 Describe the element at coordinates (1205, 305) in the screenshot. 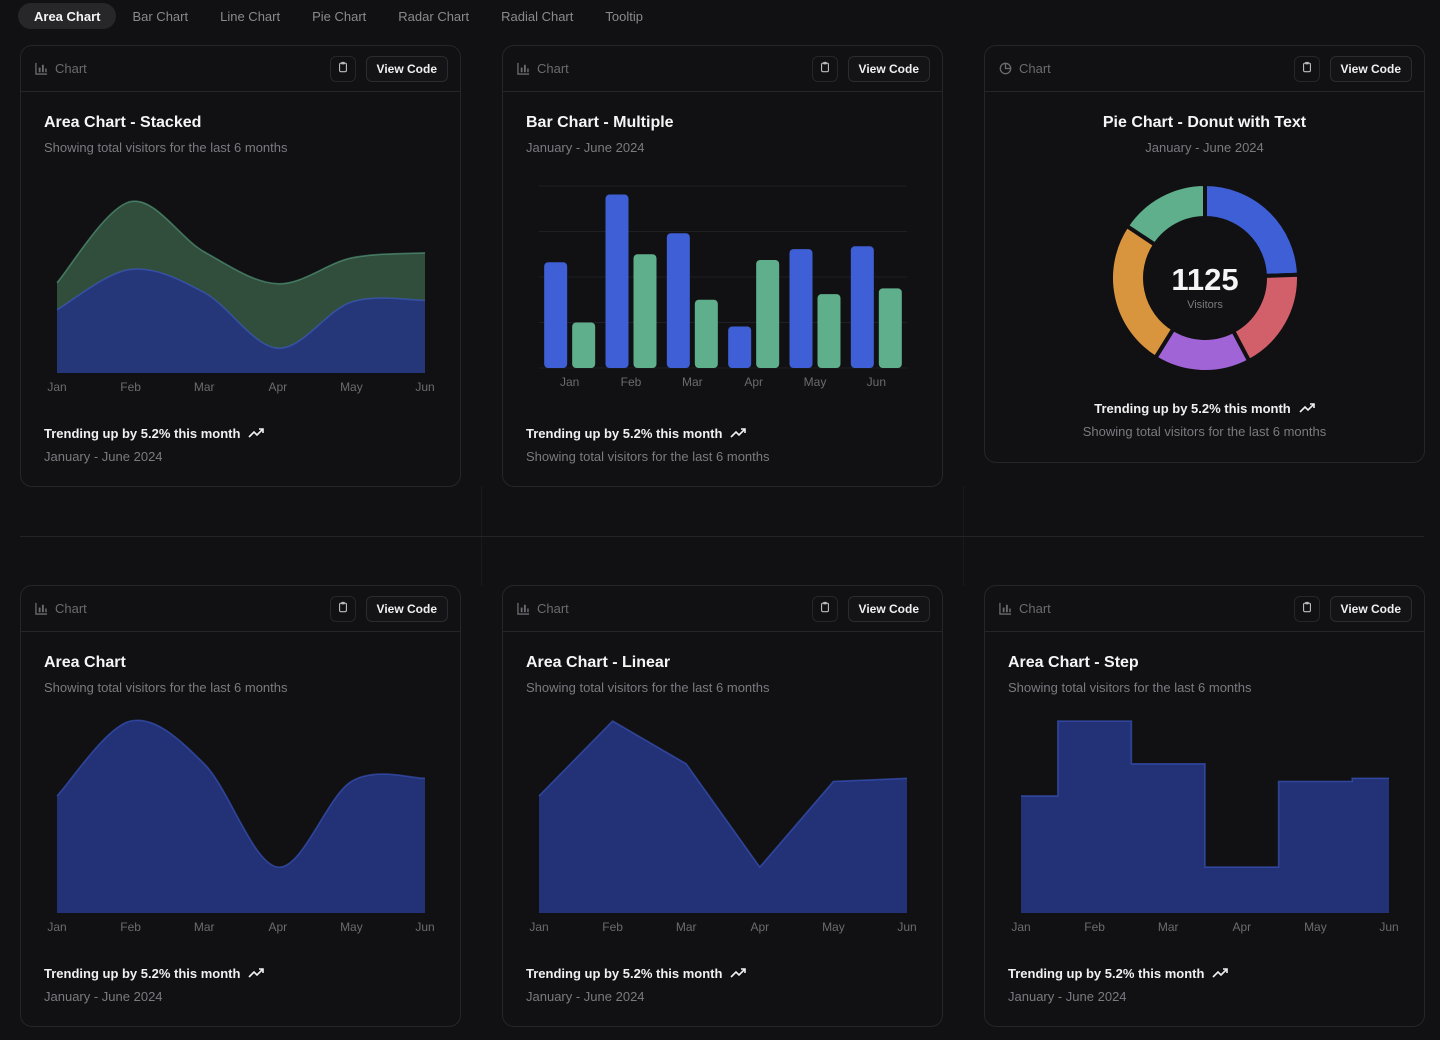

I see `donut-center-label: Visitors` at that location.